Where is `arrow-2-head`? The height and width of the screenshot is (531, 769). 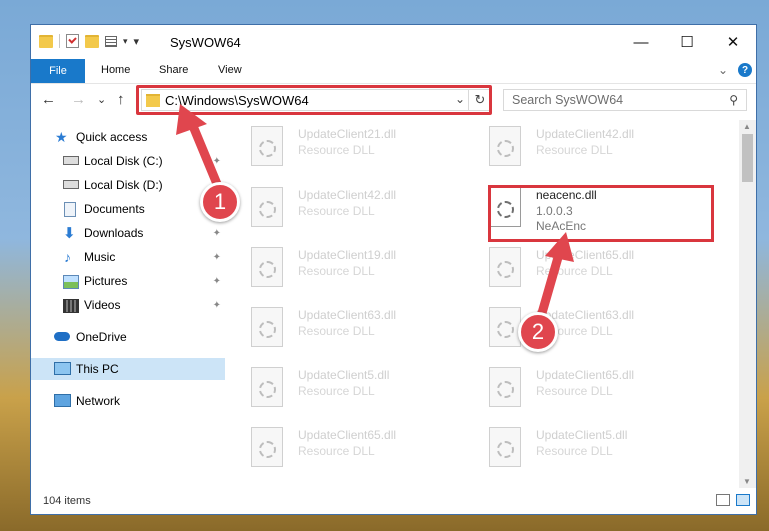
arrow-2-head is located at coordinates (559, 247).